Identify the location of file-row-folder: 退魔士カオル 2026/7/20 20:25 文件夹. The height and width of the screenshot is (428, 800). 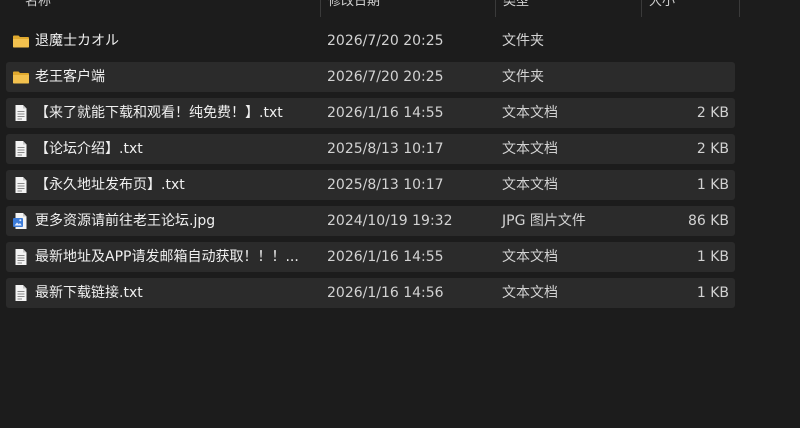
(370, 41).